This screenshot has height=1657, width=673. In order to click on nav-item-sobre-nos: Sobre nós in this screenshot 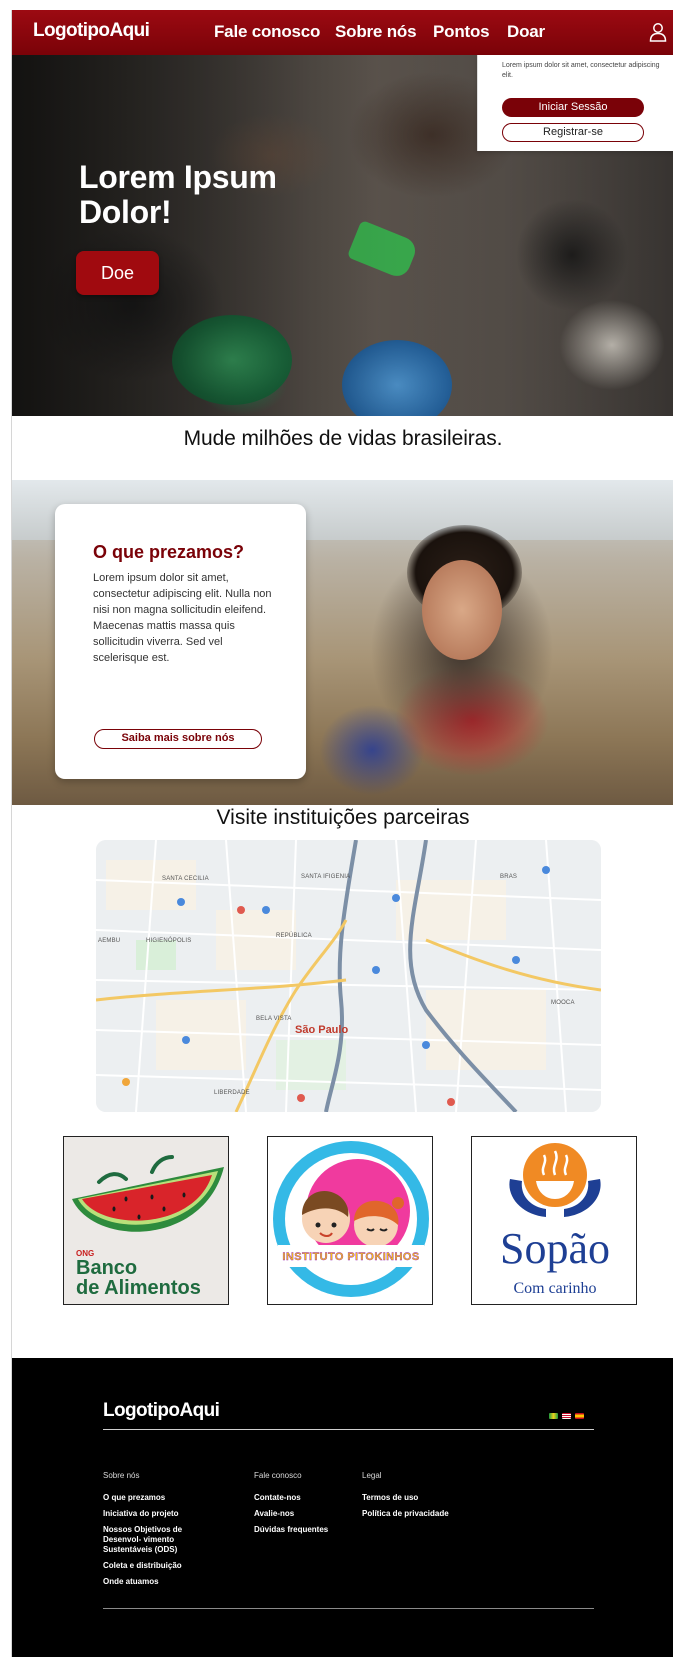, I will do `click(376, 32)`.